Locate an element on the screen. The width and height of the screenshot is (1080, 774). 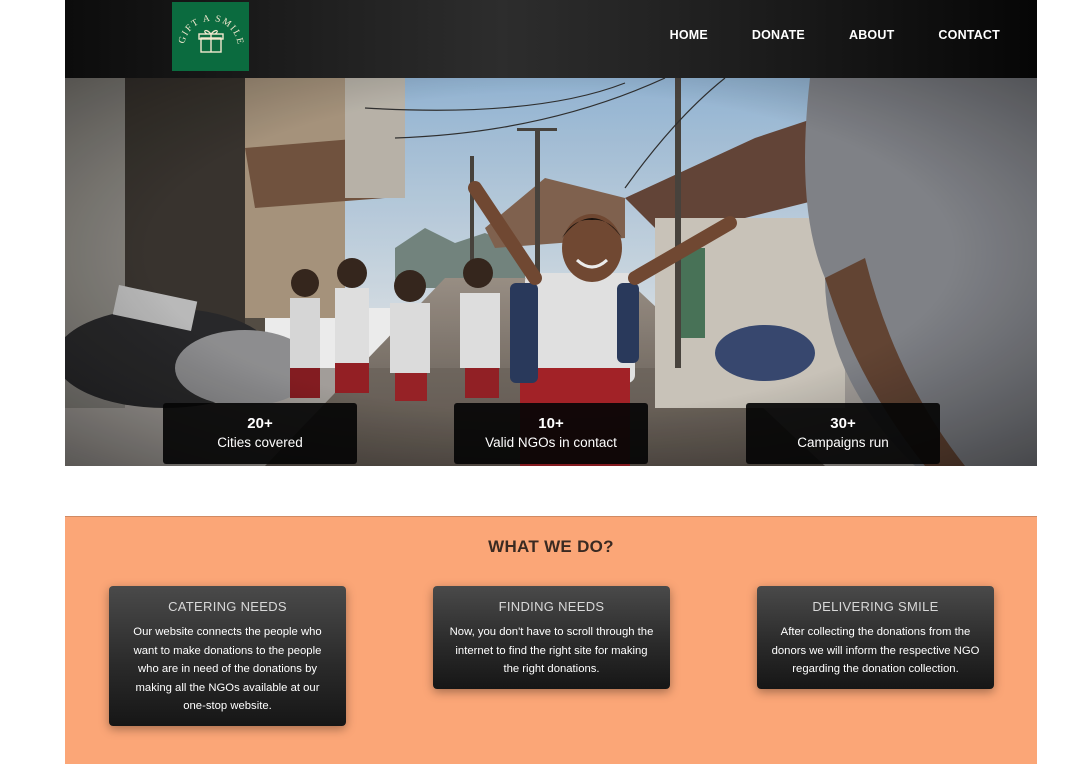
navbar: GIFT A SMILE HOME DONATE ABOUT CONTACT is located at coordinates (551, 39).